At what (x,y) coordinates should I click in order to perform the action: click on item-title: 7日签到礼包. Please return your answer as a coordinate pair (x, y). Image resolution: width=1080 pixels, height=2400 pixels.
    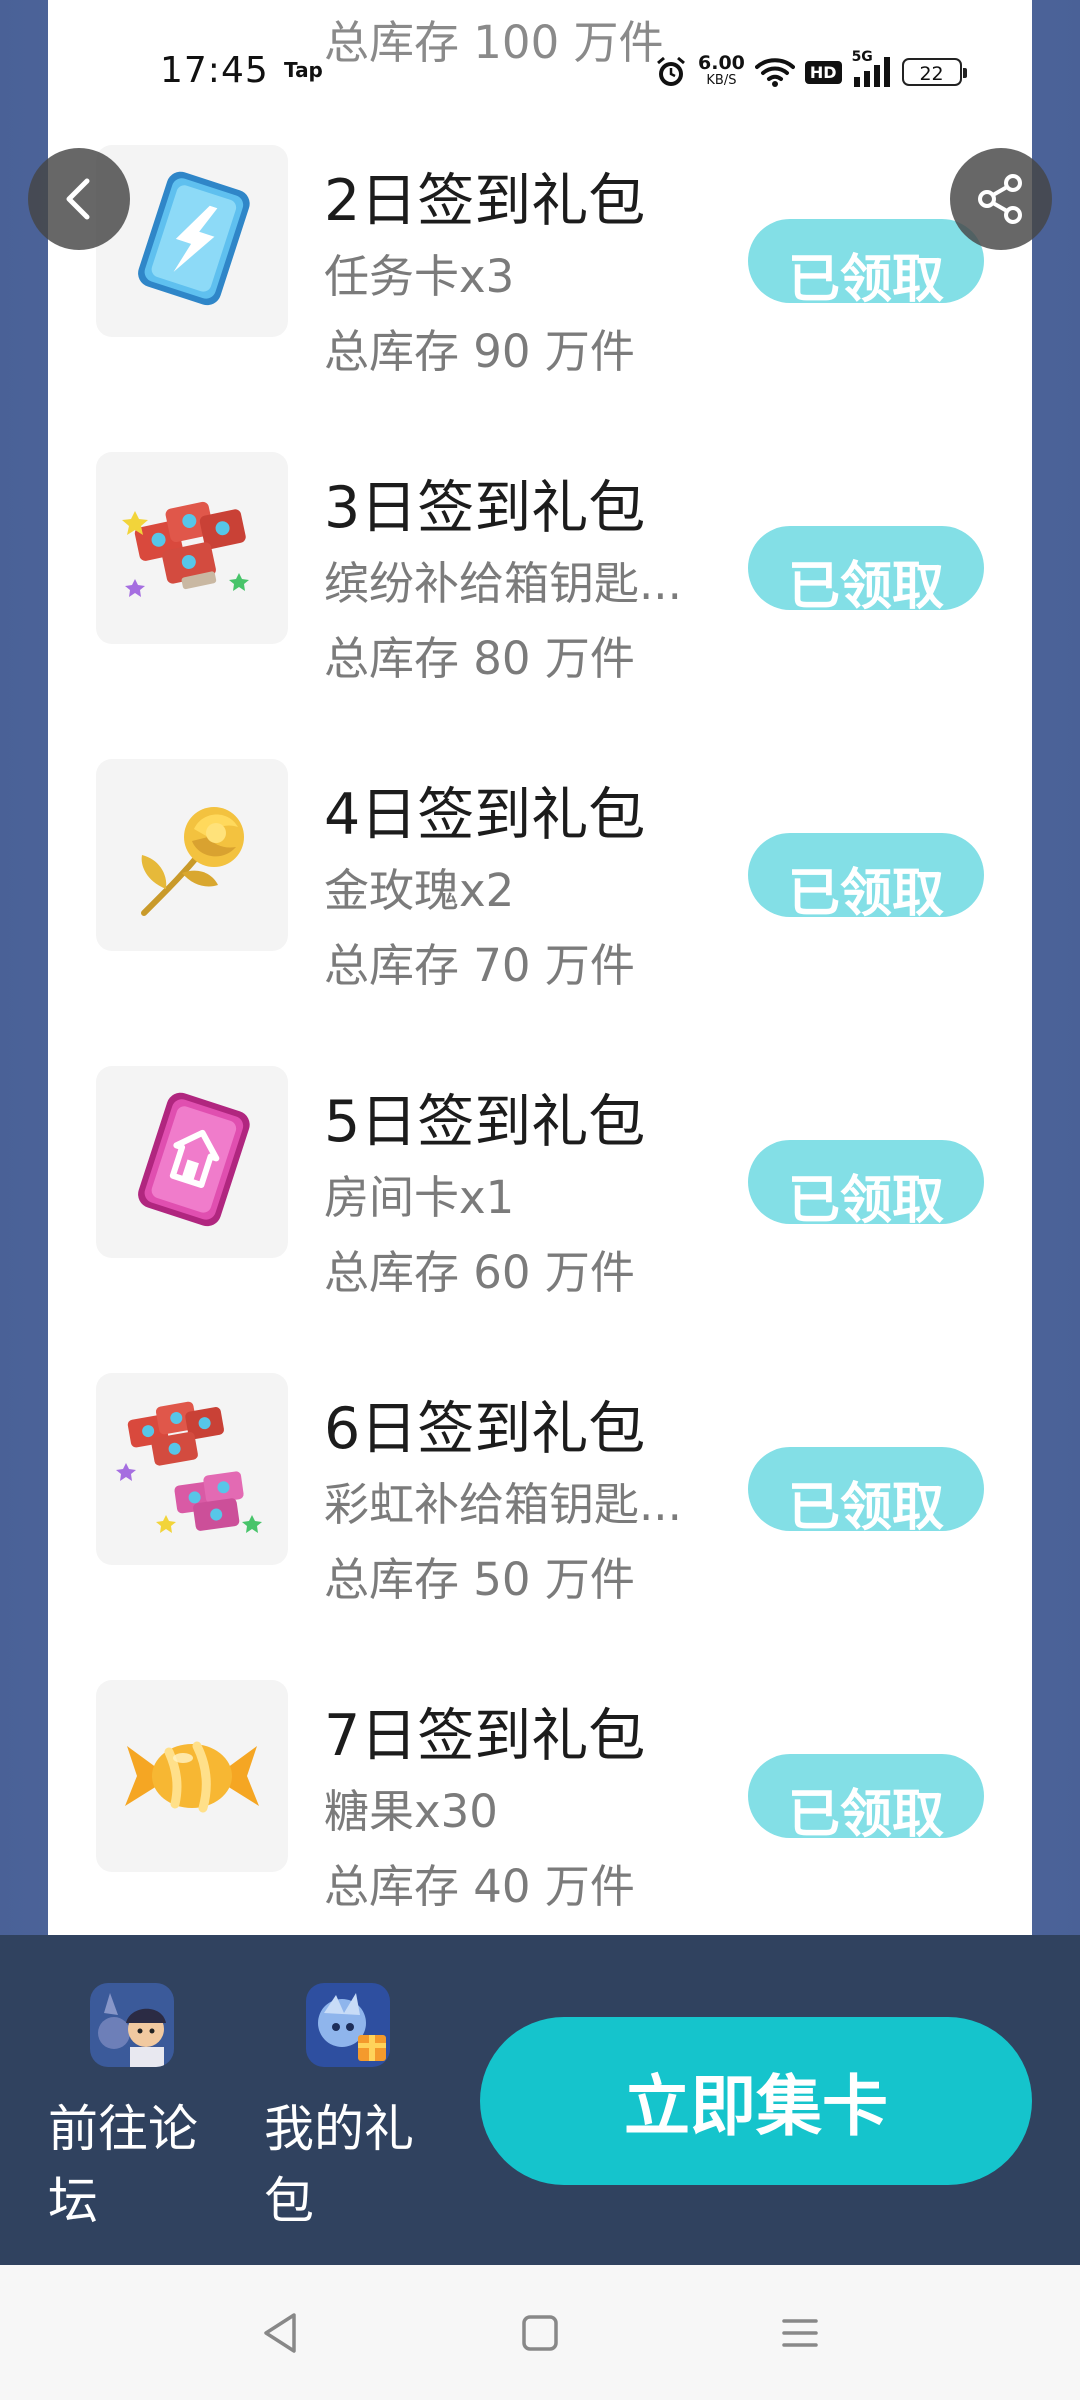
    Looking at the image, I should click on (485, 1736).